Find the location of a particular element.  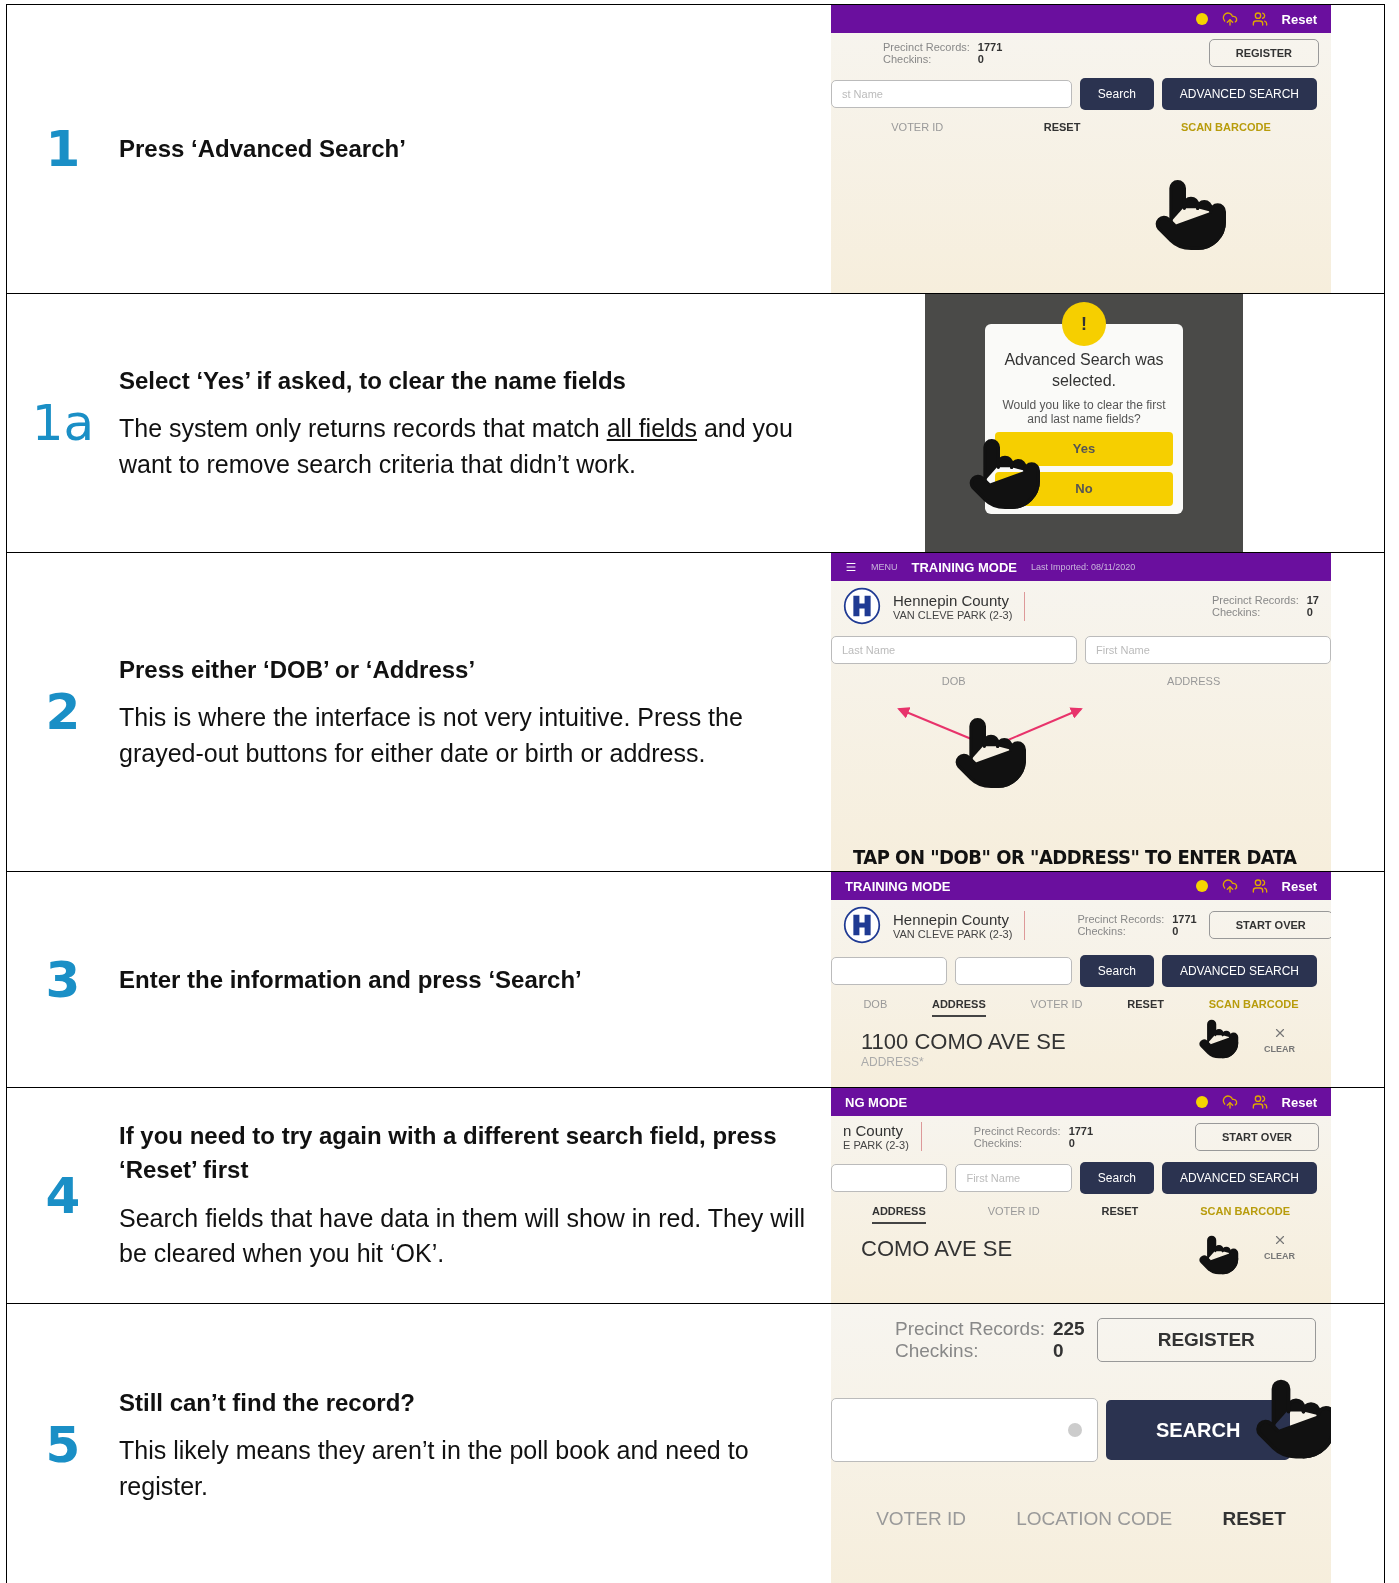

records-count: 225 is located at coordinates (1068, 1329).